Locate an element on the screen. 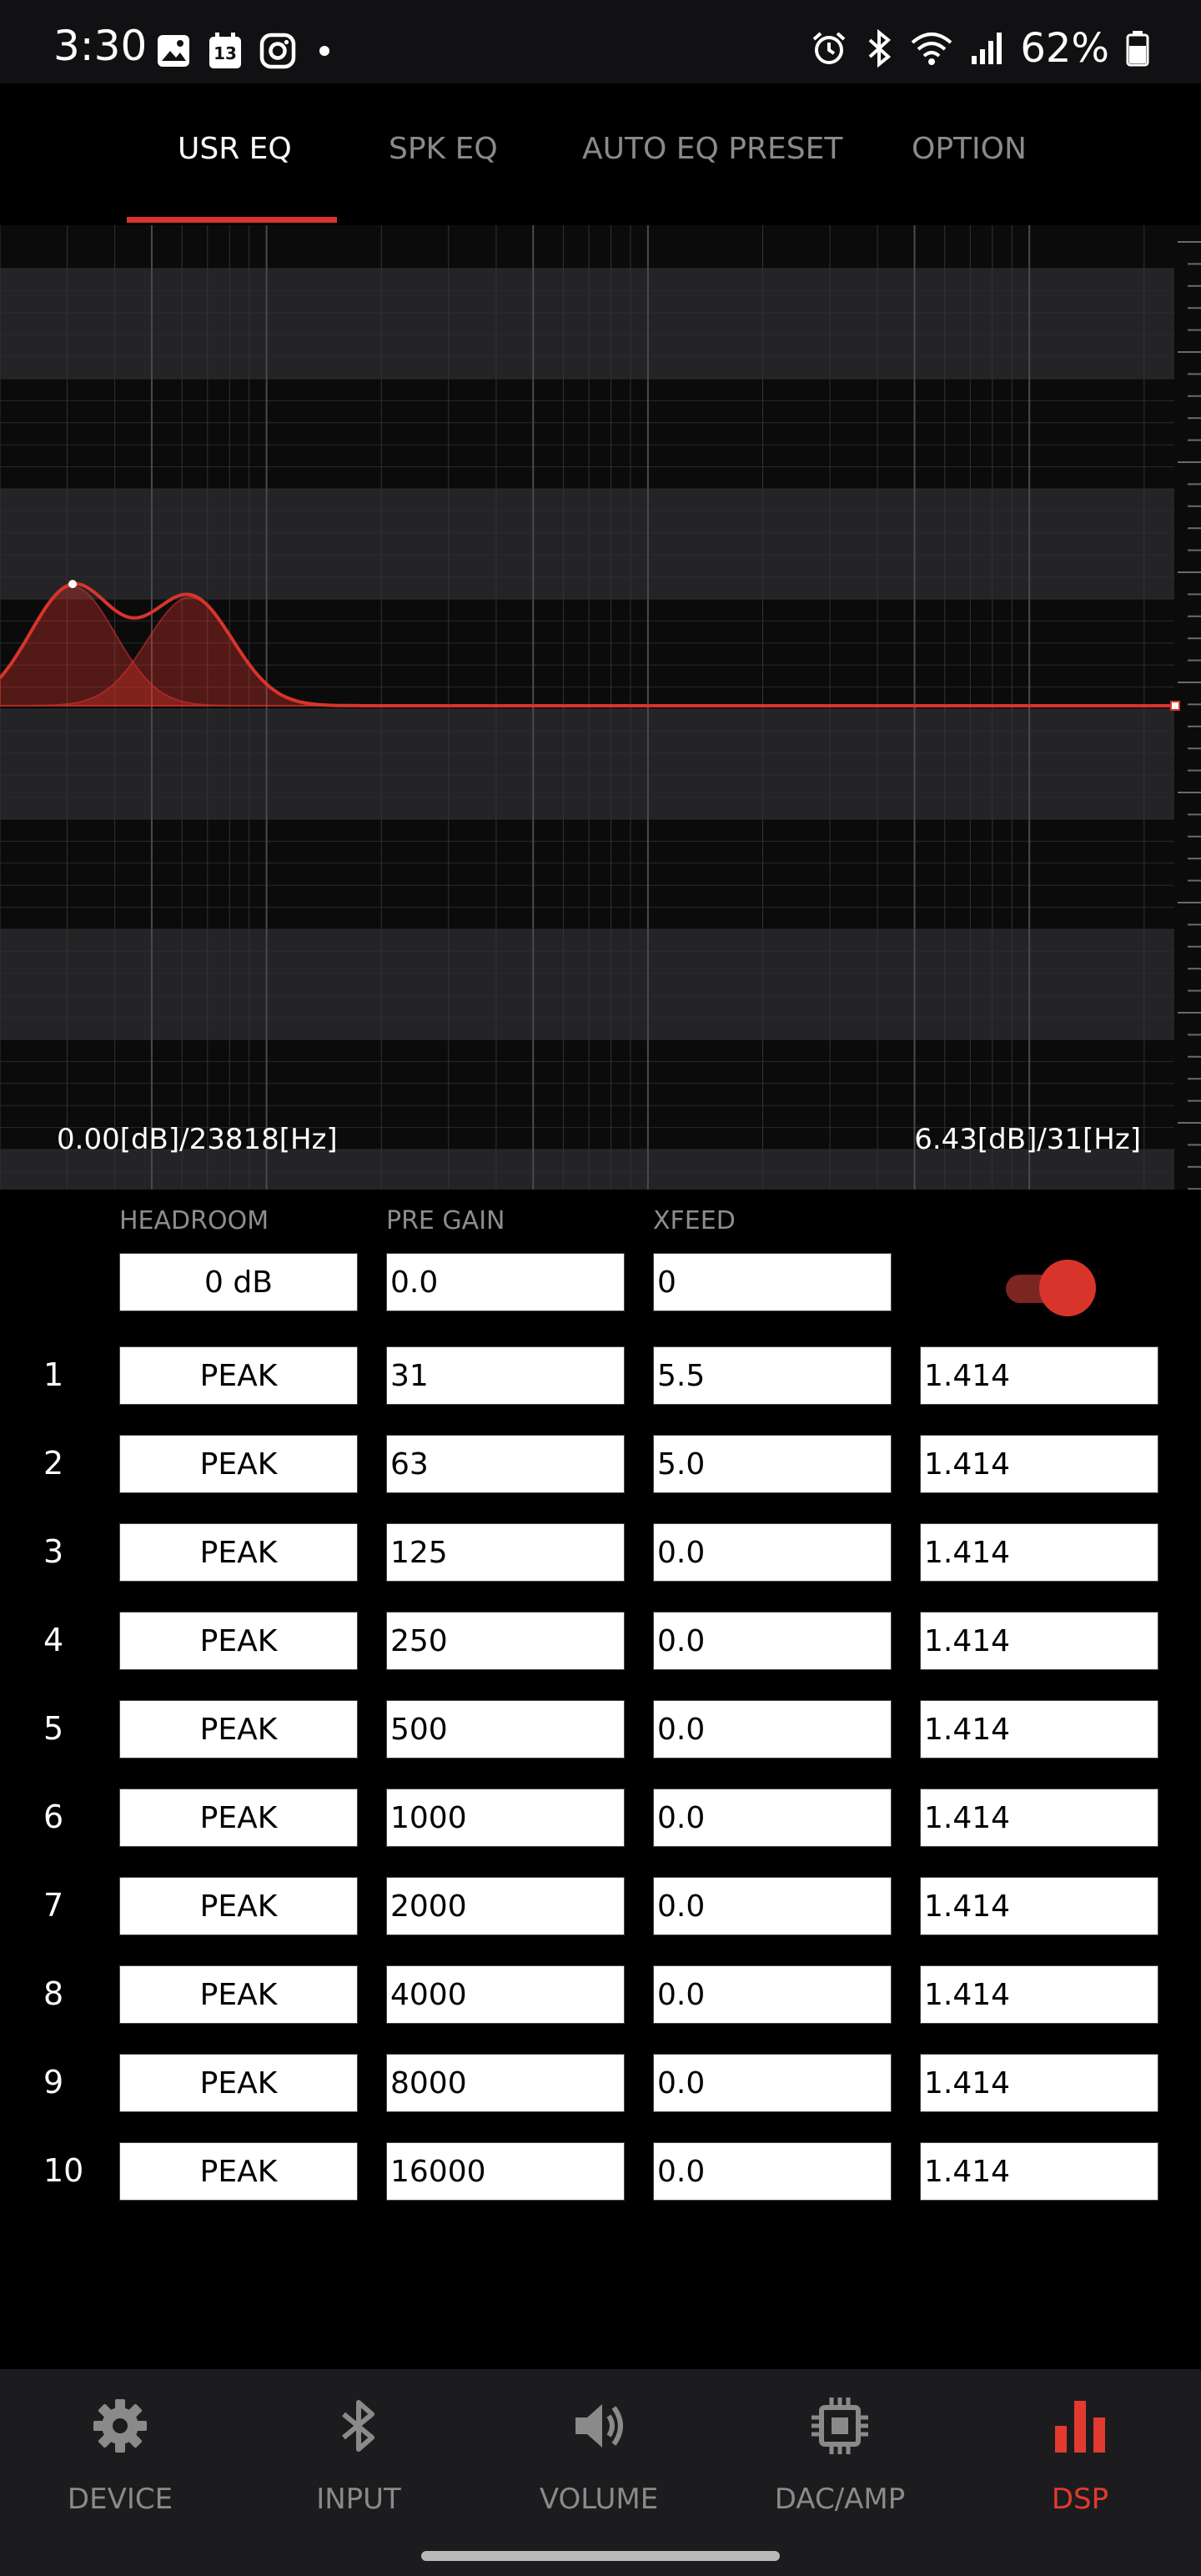 This screenshot has height=2576, width=1201. band-frequency-field: 500 is located at coordinates (506, 1729).